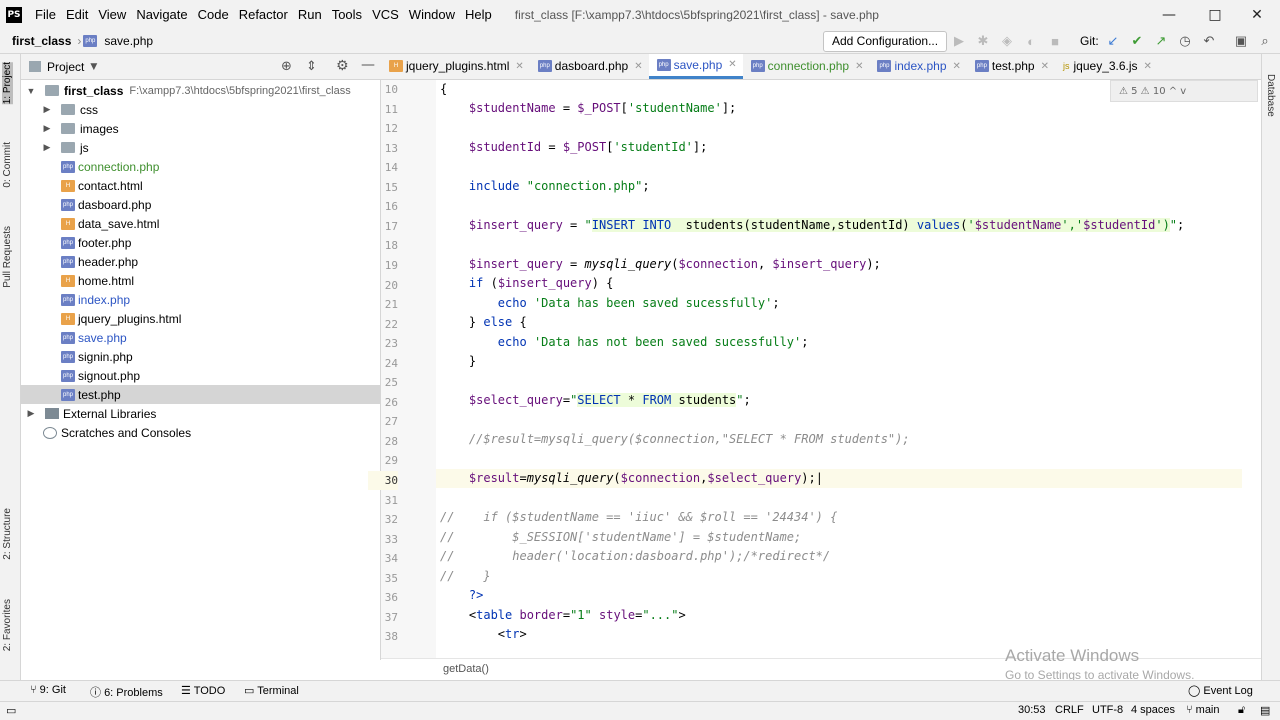 The width and height of the screenshot is (1280, 720). I want to click on tree-file: Hcontact.html, so click(200, 185).